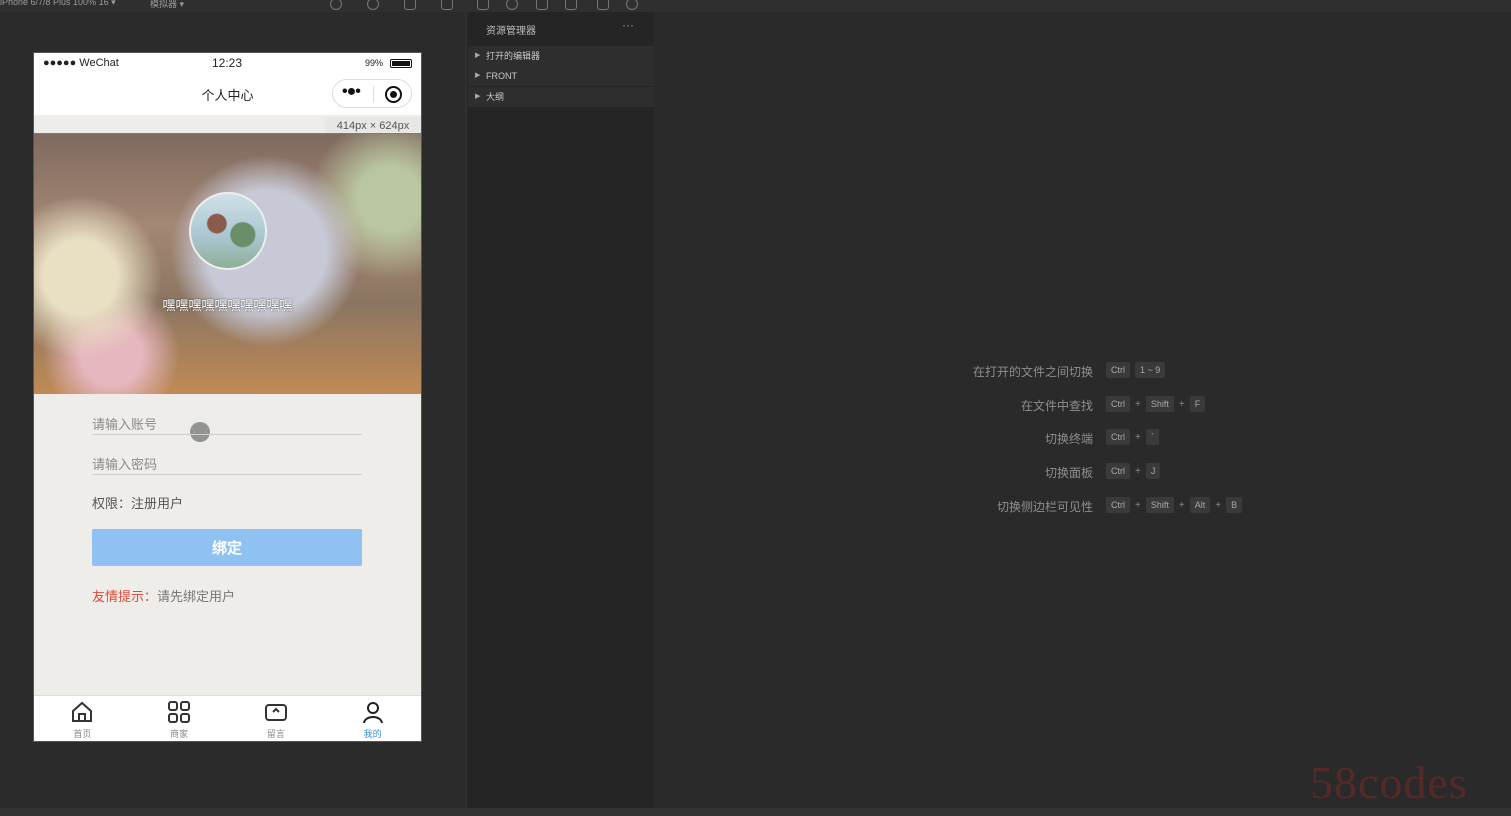 The width and height of the screenshot is (1511, 816). Describe the element at coordinates (1132, 437) in the screenshot. I see `shortcut-keys: Ctrl + `` at that location.